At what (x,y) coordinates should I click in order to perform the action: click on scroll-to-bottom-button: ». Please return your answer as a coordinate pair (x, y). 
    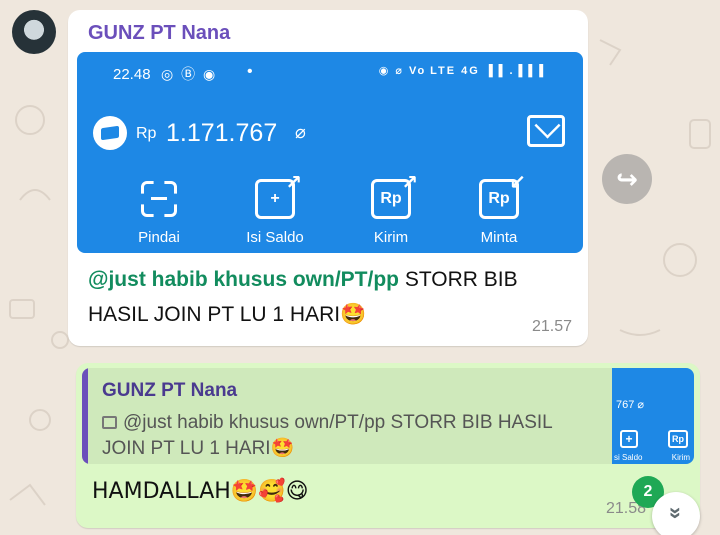
    Looking at the image, I should click on (676, 513).